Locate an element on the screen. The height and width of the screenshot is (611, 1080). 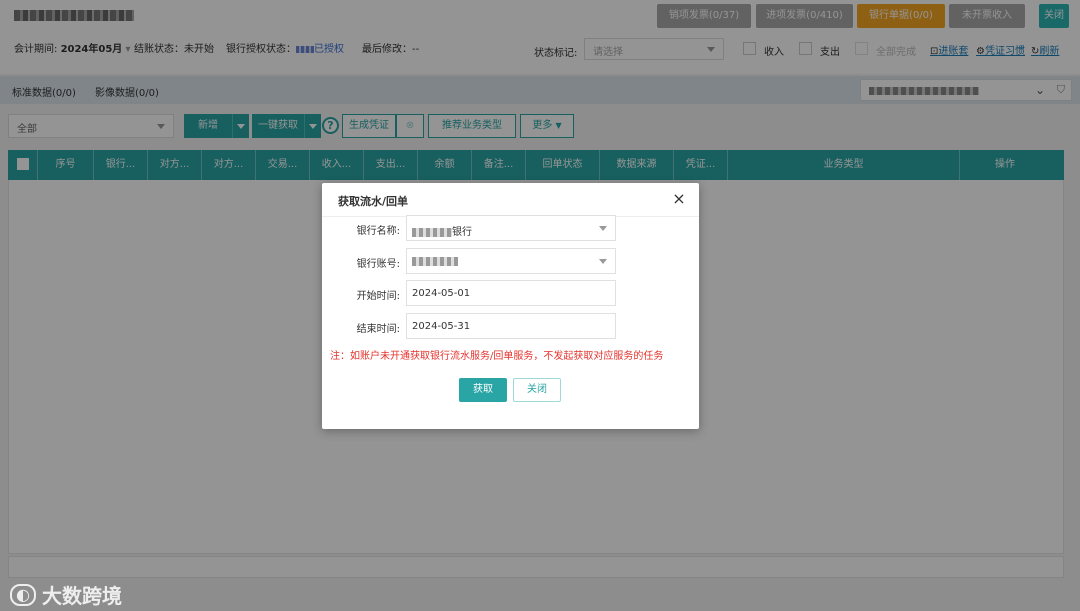
start-date-row: 开始时间: 2024-05-01 is located at coordinates (510, 293).